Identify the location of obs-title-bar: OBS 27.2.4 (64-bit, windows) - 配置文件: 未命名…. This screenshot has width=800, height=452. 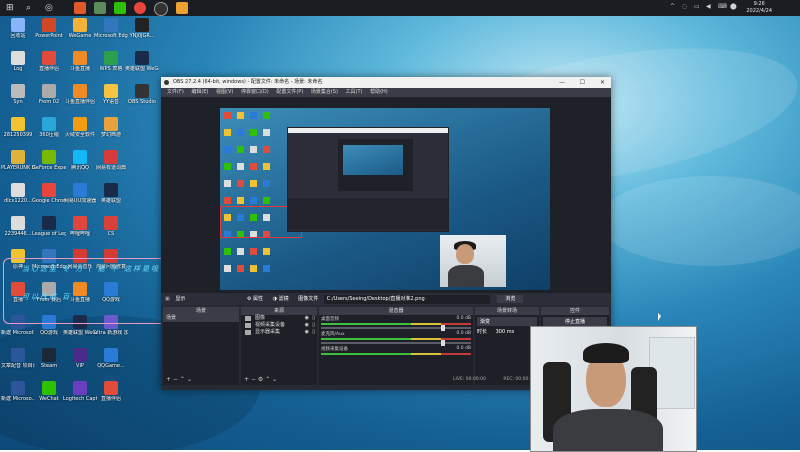
(386, 82).